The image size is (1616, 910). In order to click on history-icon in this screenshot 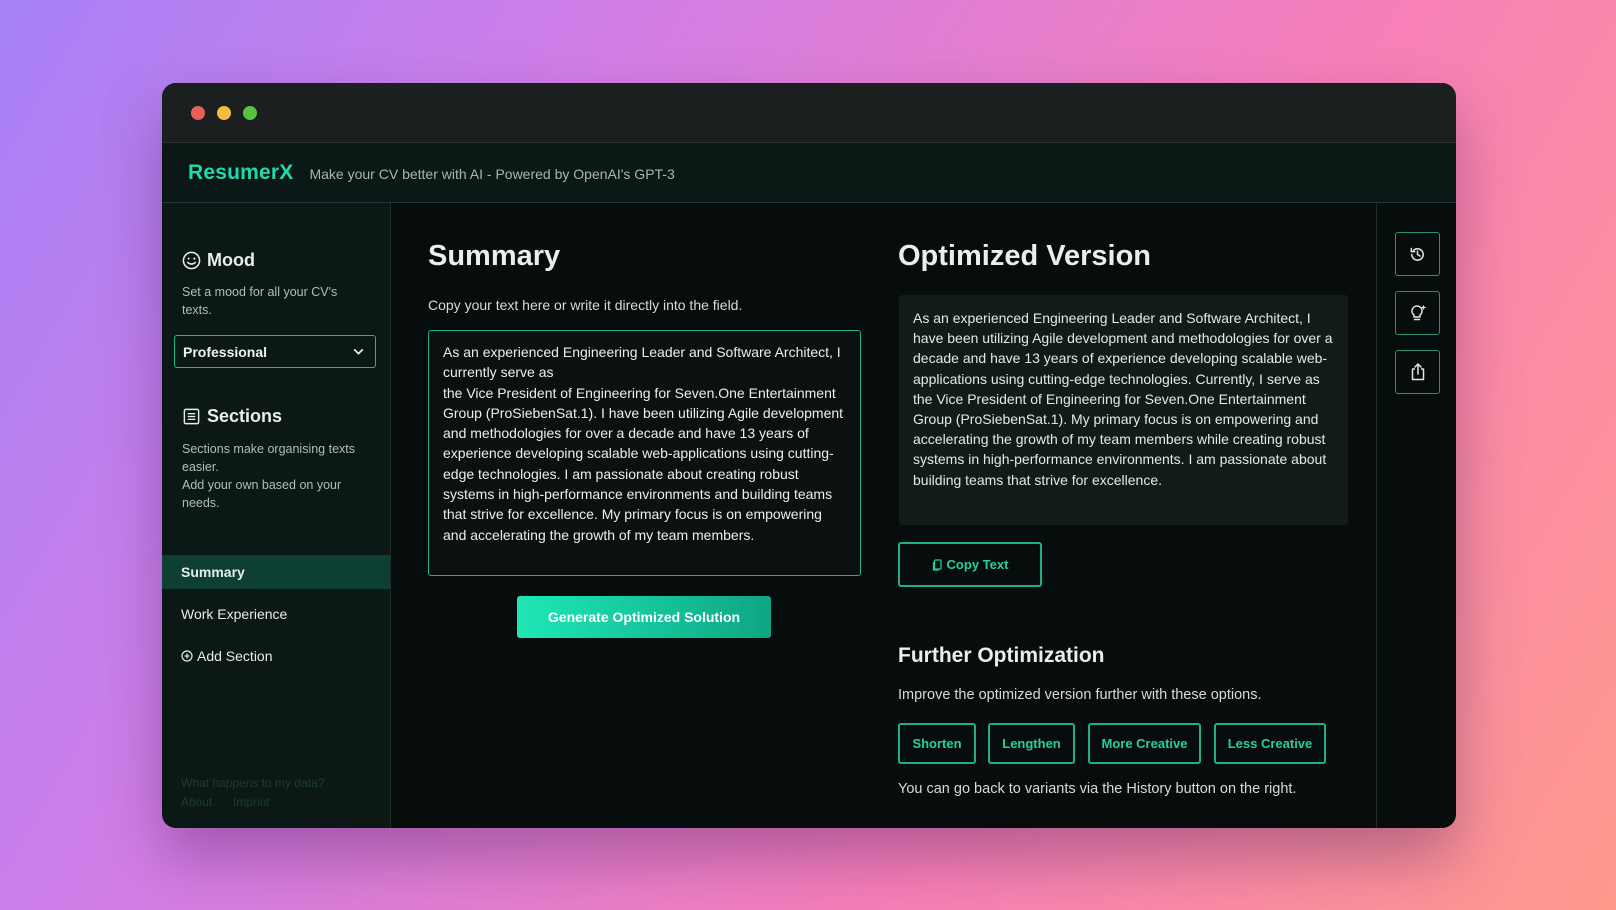, I will do `click(1417, 254)`.